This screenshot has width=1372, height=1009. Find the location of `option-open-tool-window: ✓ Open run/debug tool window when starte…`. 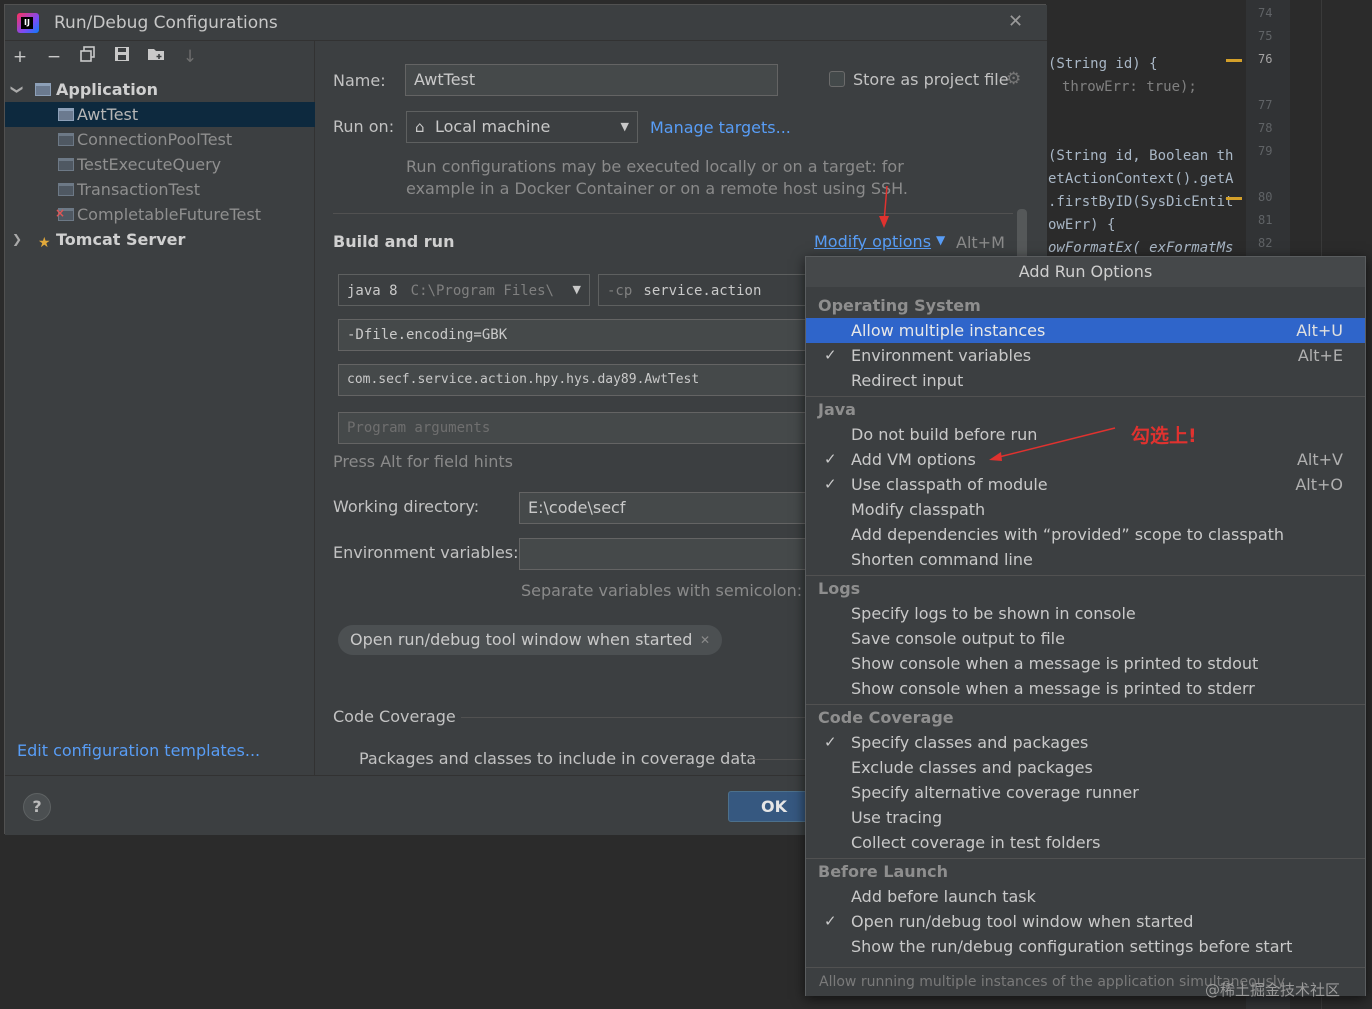

option-open-tool-window: ✓ Open run/debug tool window when starte… is located at coordinates (1085, 921).